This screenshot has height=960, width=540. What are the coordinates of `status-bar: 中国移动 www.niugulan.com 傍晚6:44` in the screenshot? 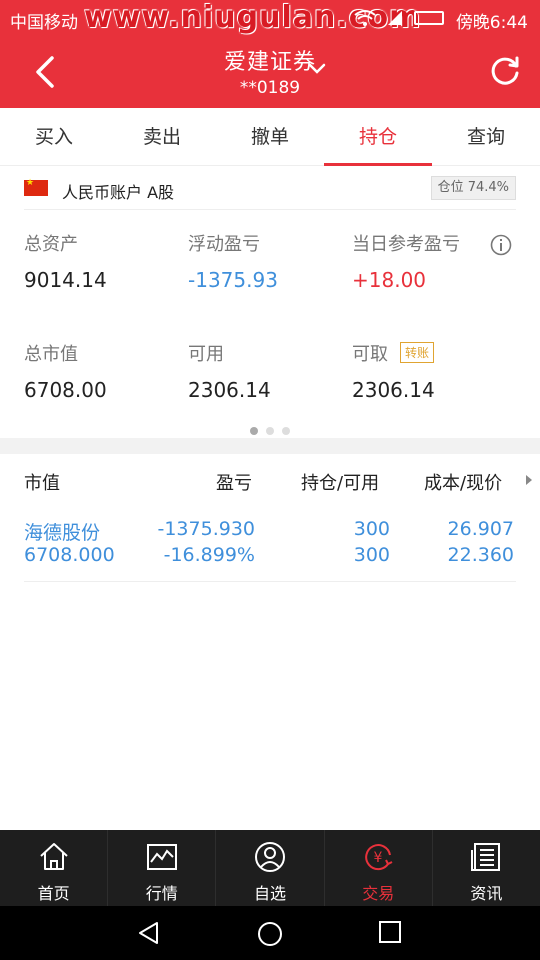 It's located at (270, 18).